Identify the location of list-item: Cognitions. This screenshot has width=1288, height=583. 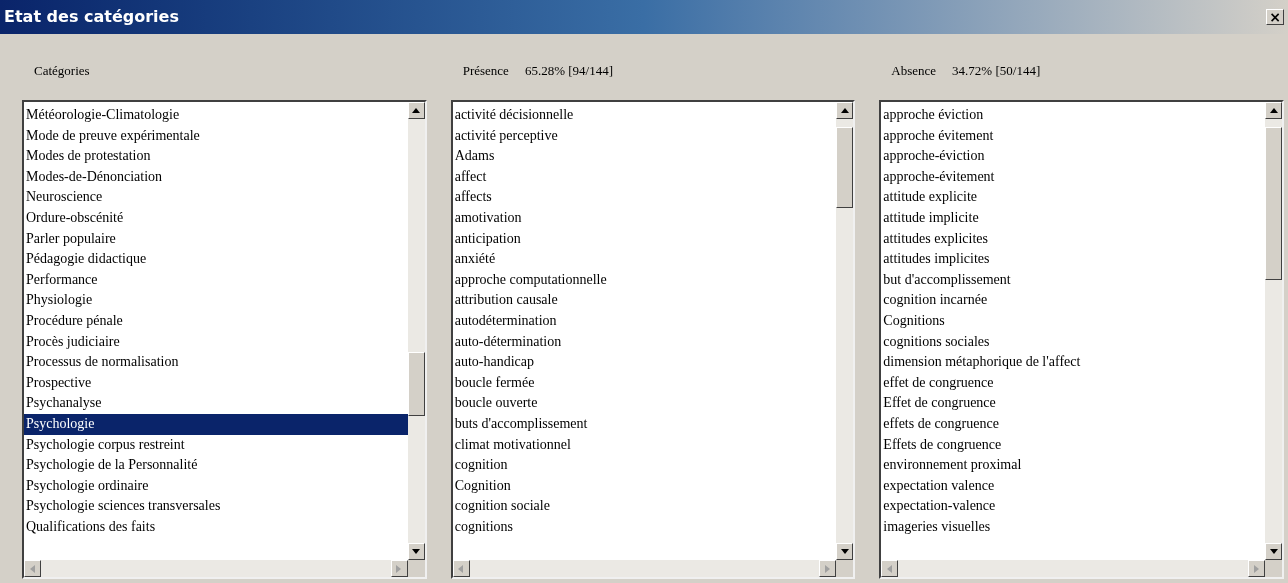
(1073, 321).